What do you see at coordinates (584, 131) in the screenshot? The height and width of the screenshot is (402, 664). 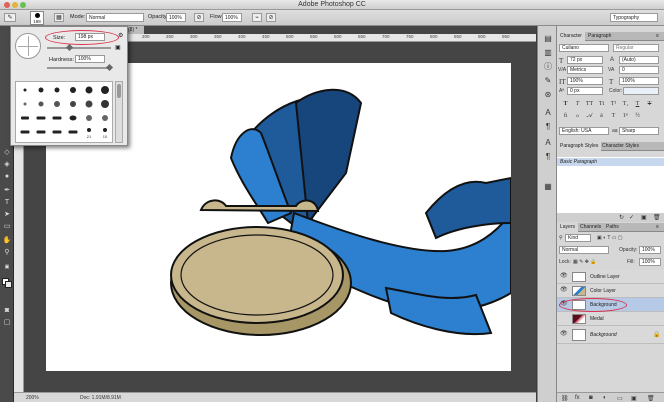 I see `language-select: English: USA` at bounding box center [584, 131].